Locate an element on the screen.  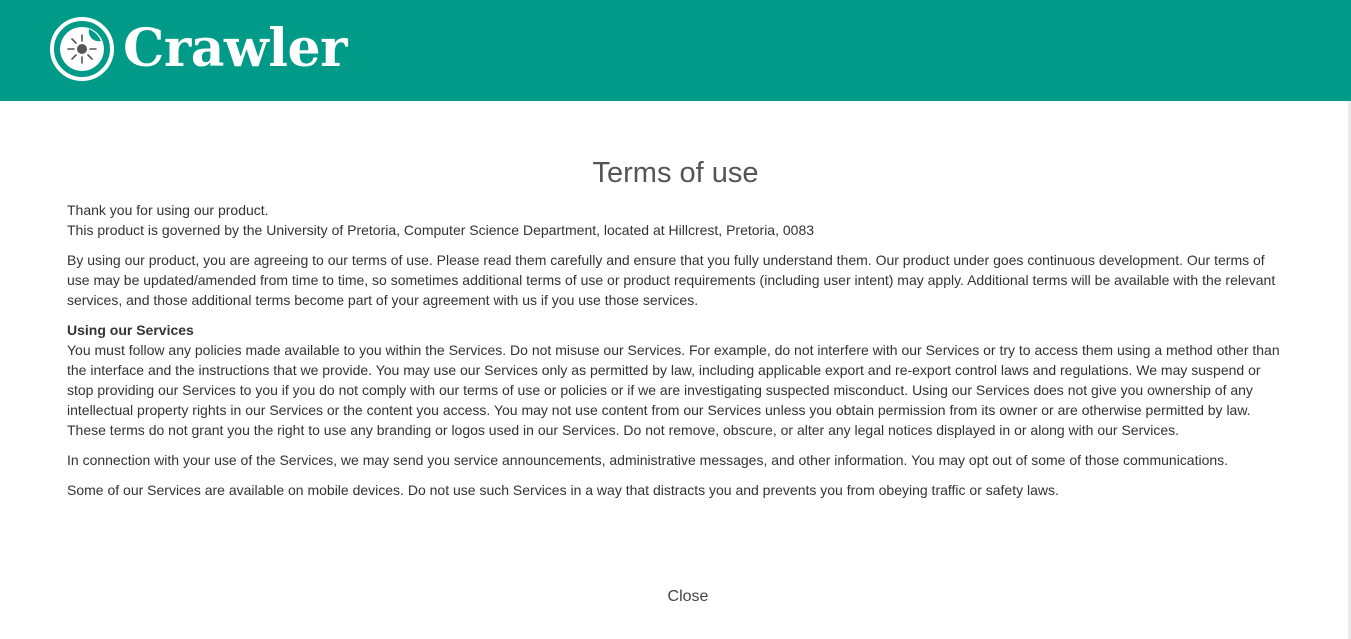
close-button: Close is located at coordinates (688, 597).